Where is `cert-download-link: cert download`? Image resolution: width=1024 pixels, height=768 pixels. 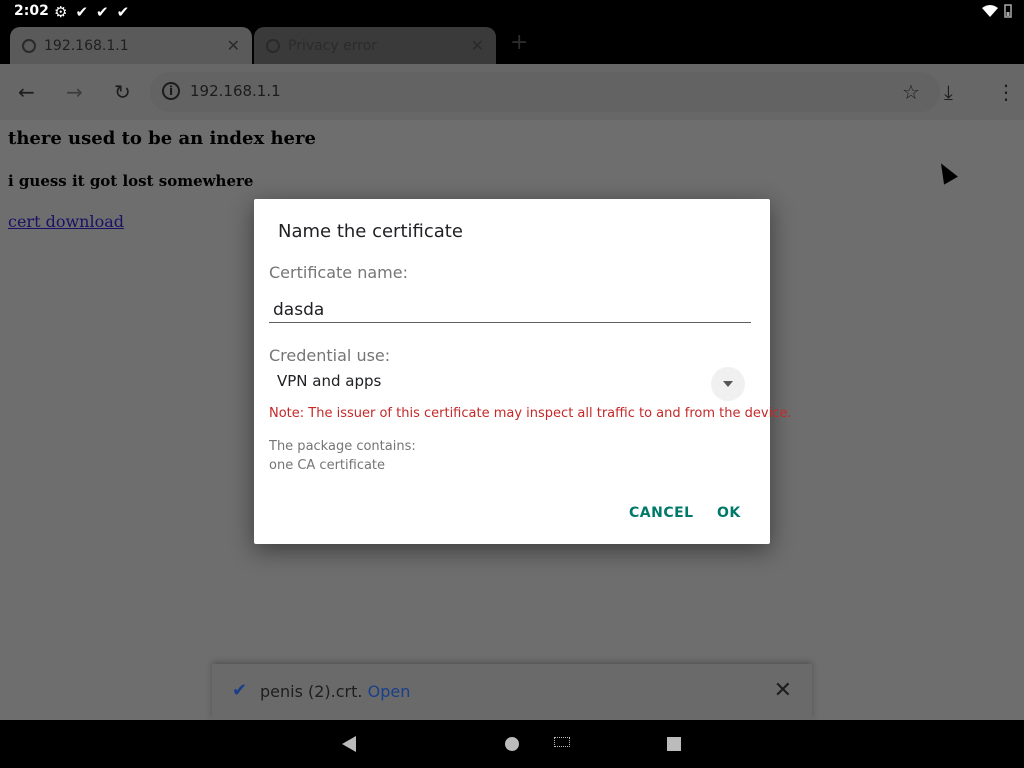
cert-download-link: cert download is located at coordinates (66, 221).